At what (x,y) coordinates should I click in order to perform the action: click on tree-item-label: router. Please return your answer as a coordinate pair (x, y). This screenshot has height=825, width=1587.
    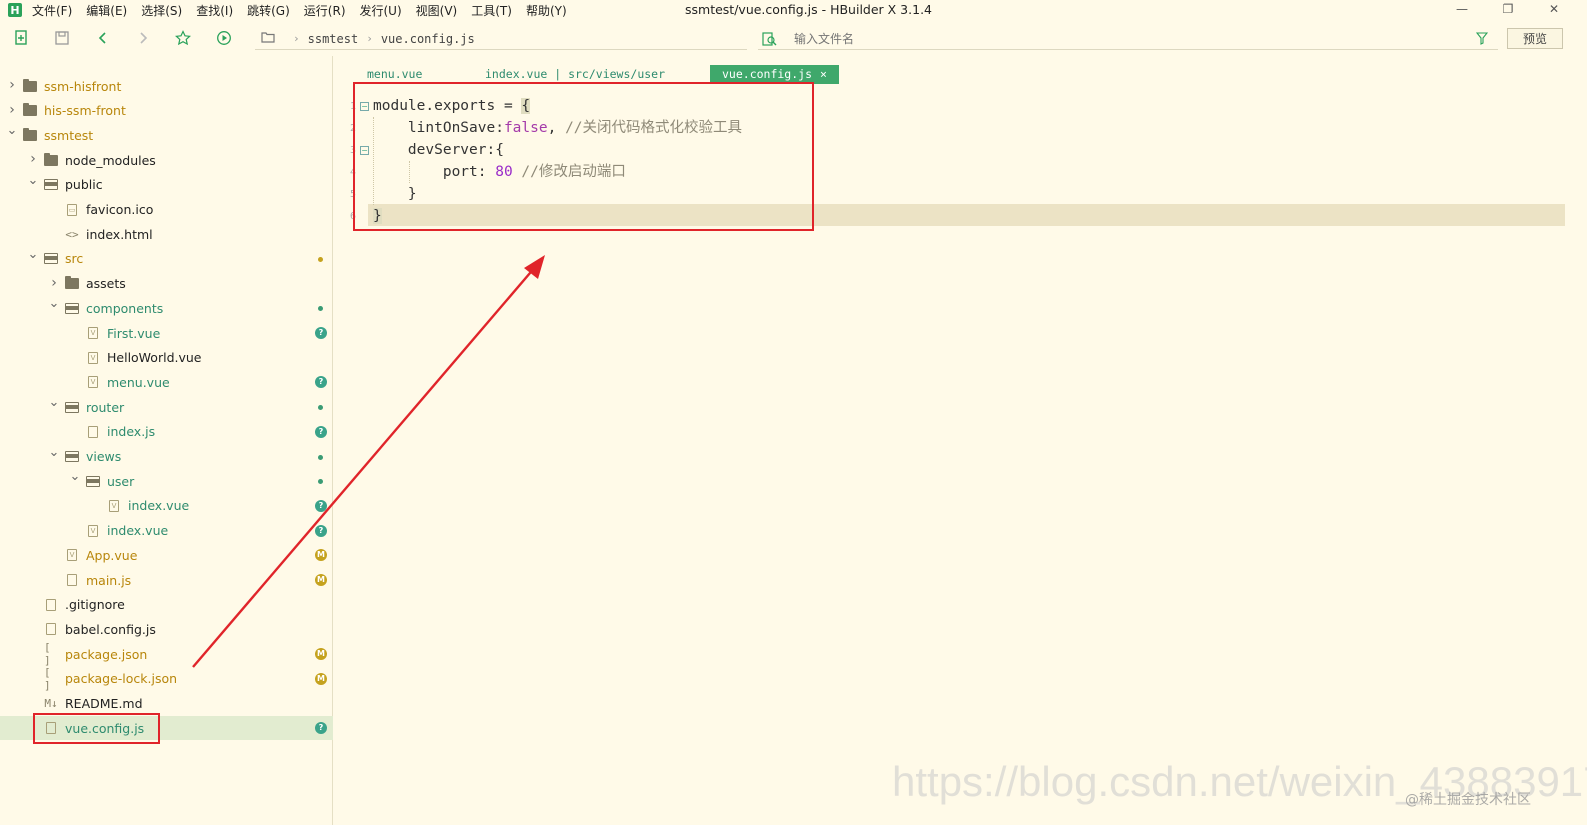
    Looking at the image, I should click on (105, 407).